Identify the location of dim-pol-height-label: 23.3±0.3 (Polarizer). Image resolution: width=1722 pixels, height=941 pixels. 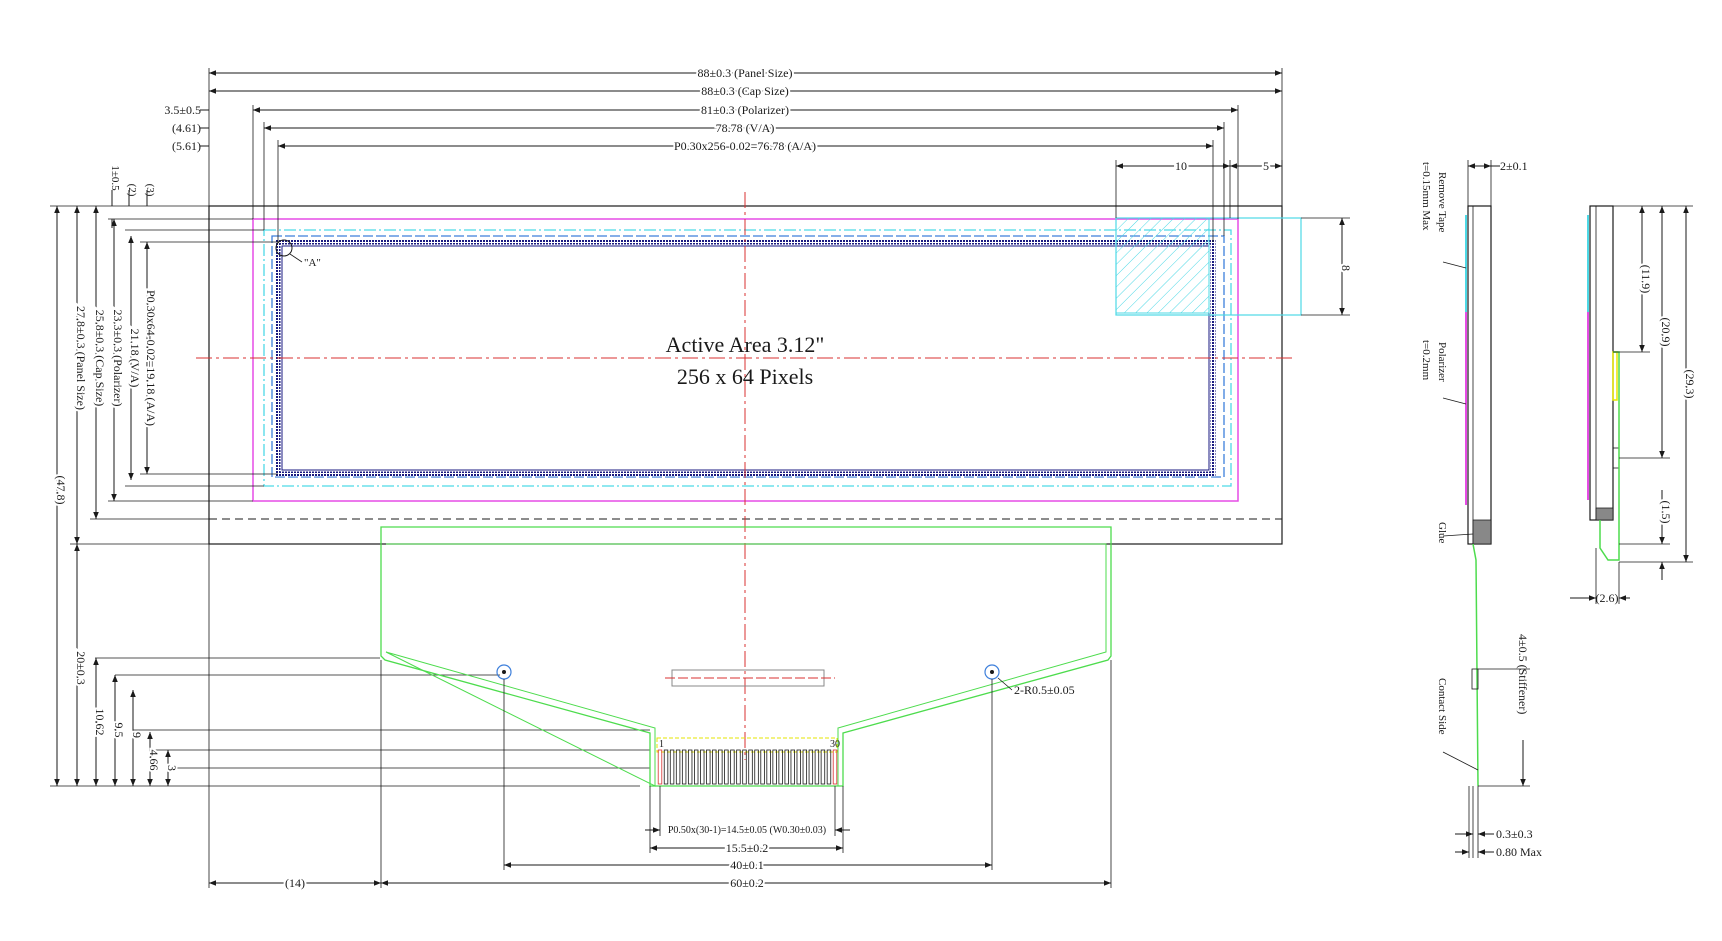
(118, 358).